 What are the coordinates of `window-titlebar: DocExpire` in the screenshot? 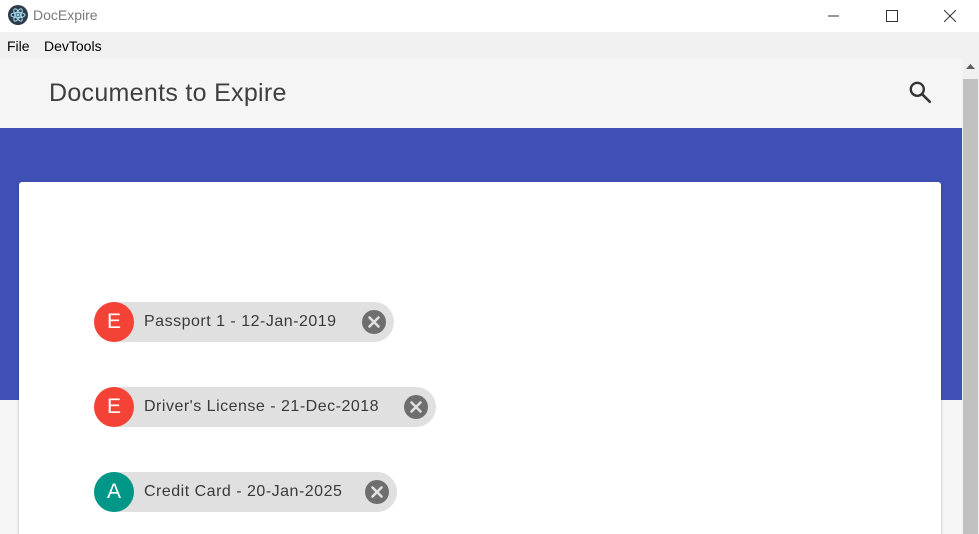 It's located at (489, 16).